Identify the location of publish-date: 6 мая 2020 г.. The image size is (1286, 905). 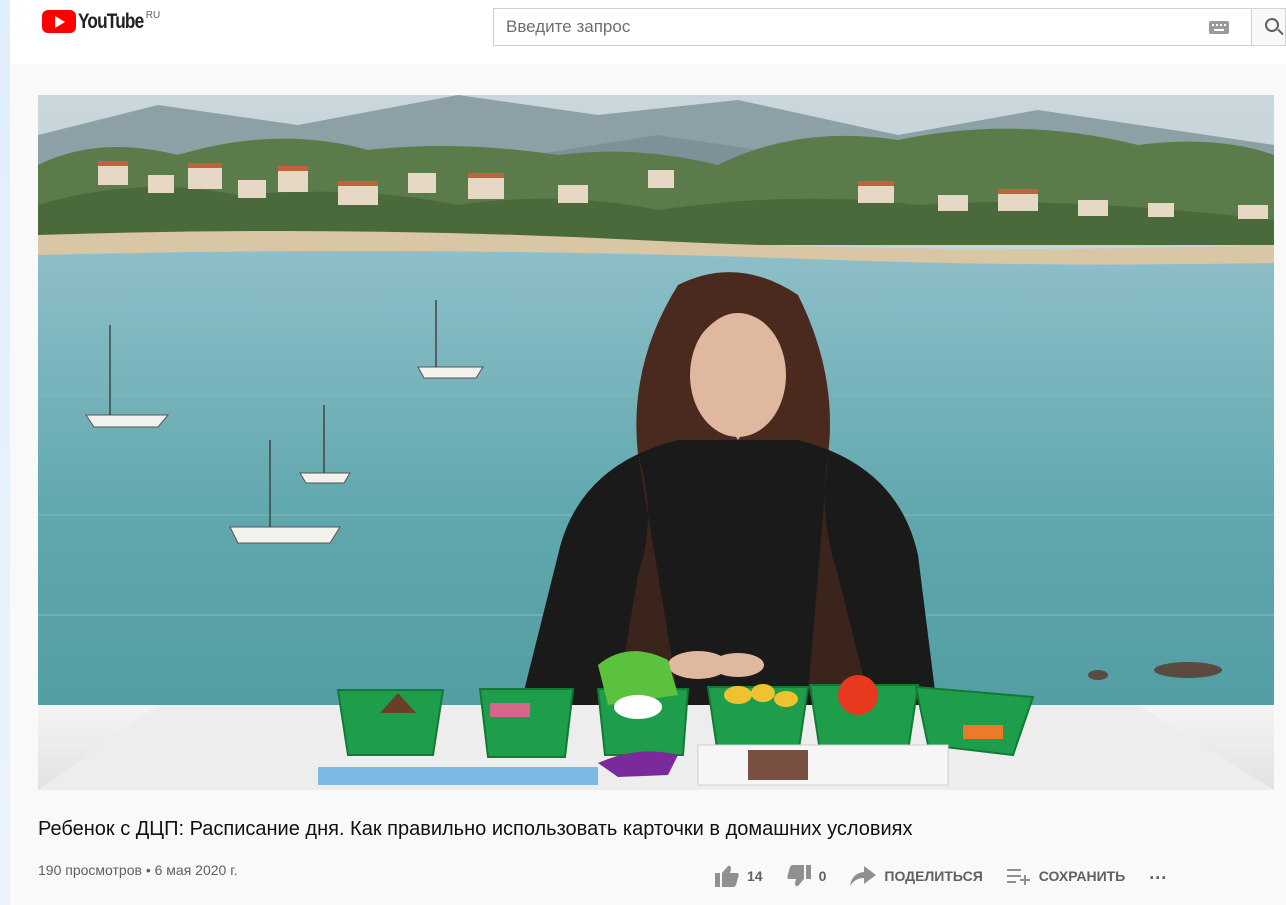
(196, 870).